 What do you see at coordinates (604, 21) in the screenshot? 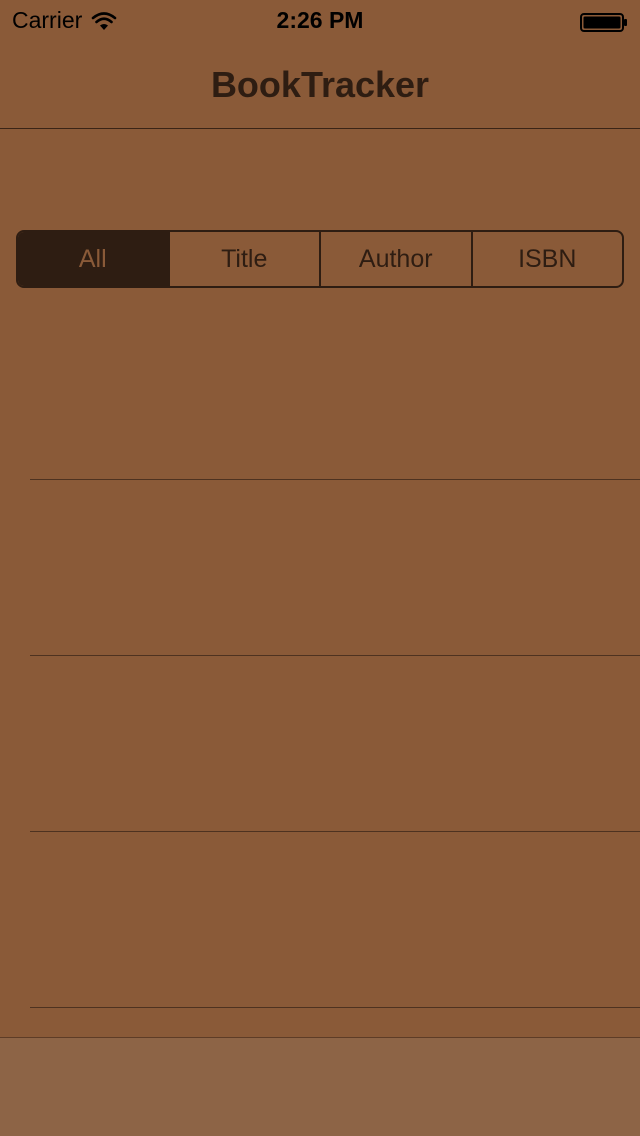
I see `battery-icon` at bounding box center [604, 21].